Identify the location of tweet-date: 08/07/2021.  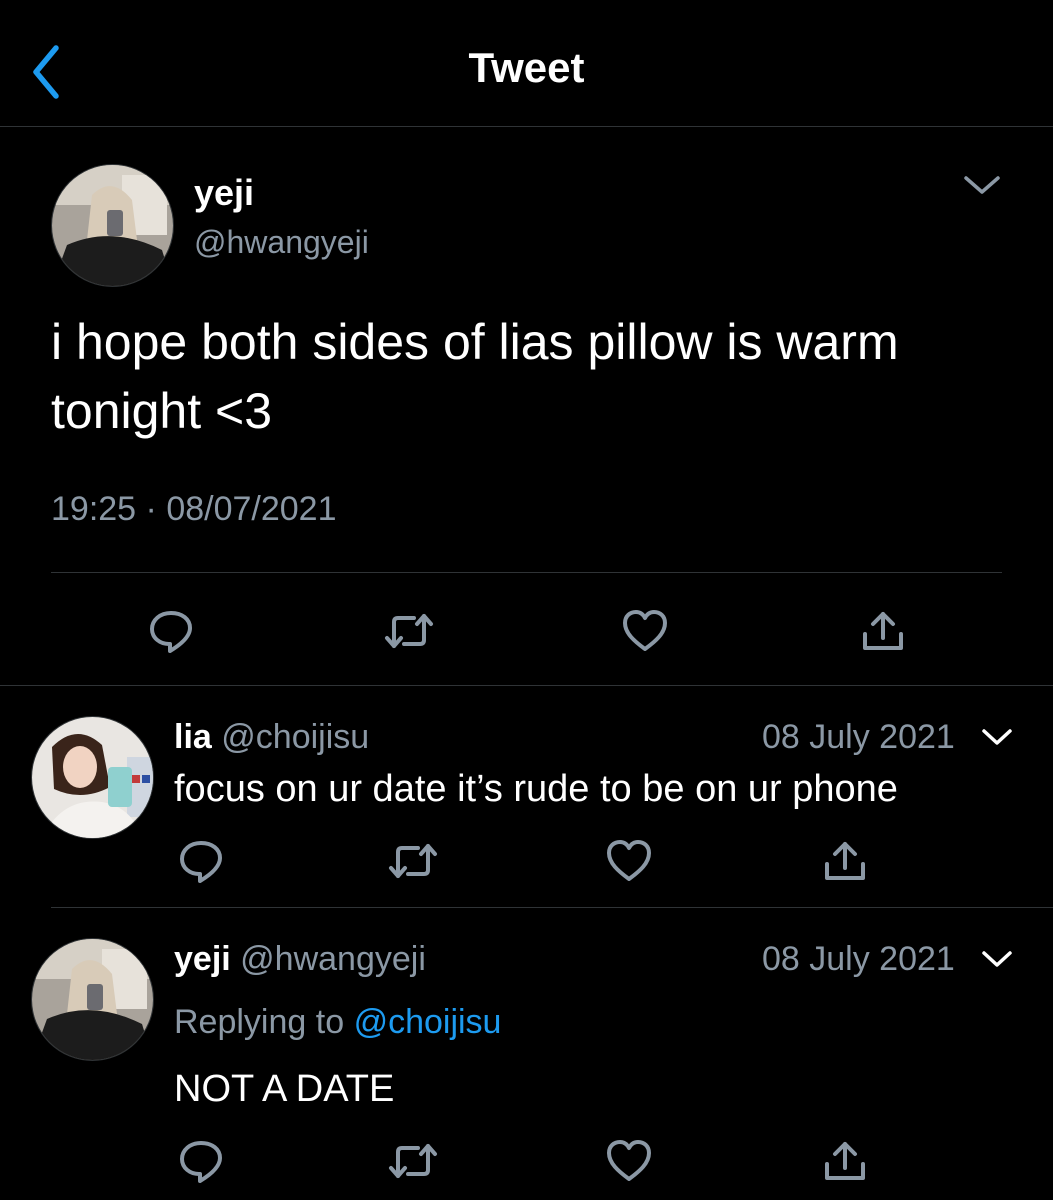
(251, 509).